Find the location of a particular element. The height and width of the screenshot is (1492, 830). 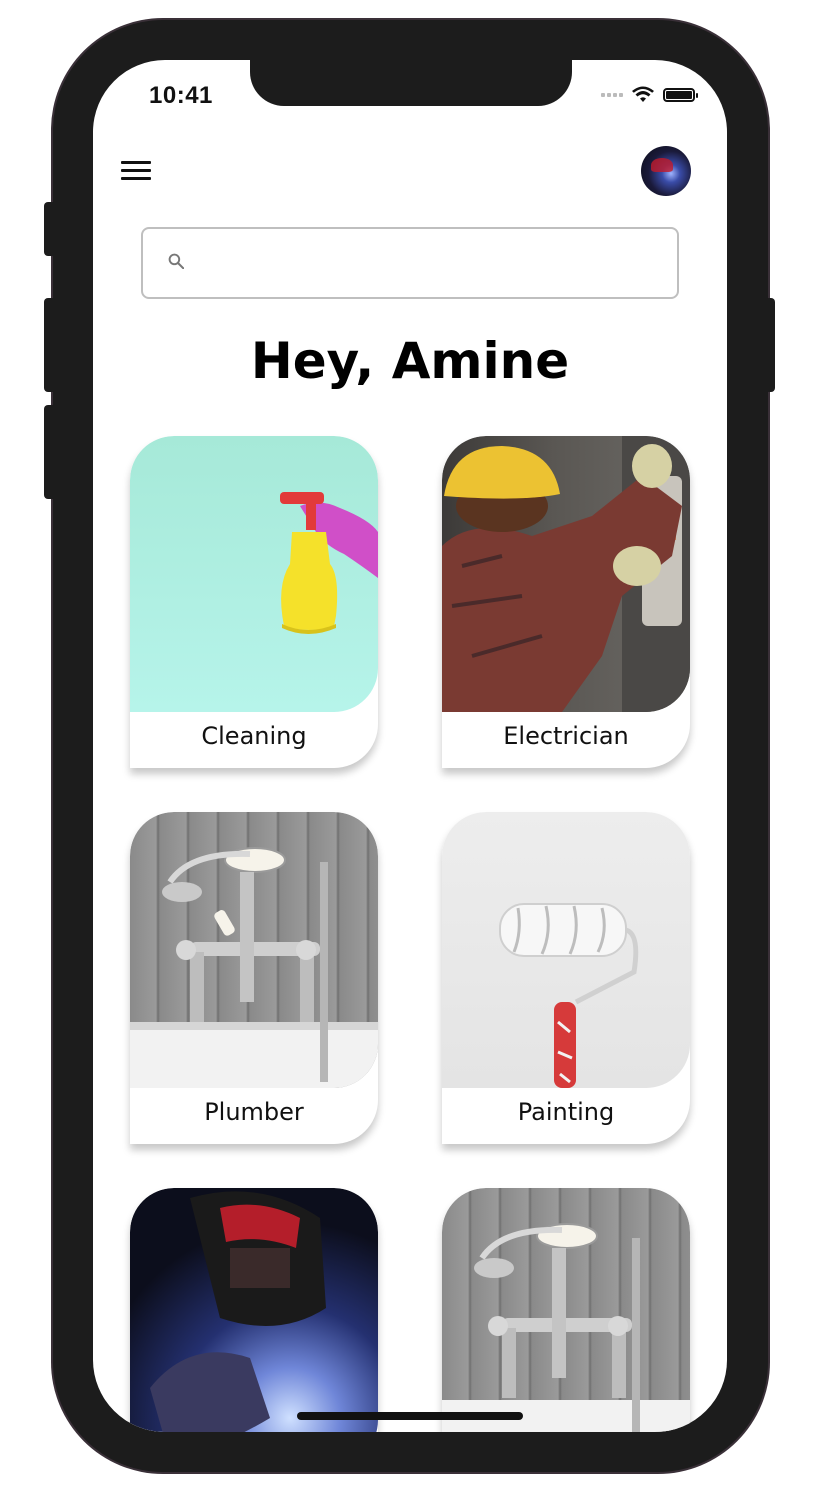

search-input is located at coordinates (435, 264).